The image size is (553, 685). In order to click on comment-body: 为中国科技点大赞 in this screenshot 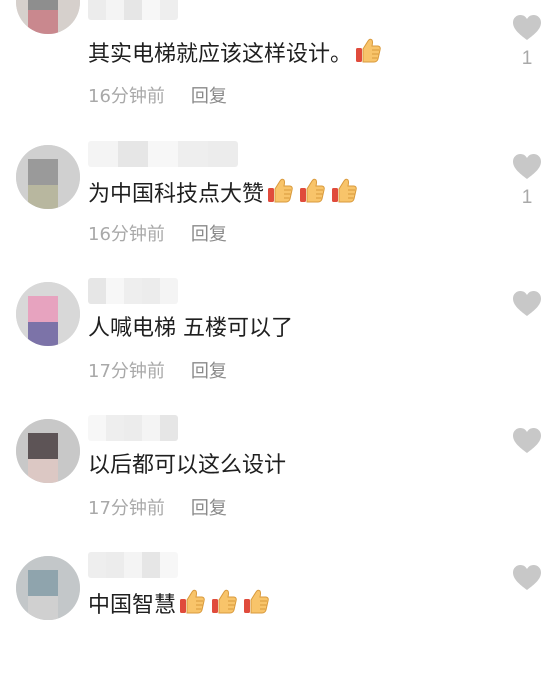, I will do `click(225, 193)`.